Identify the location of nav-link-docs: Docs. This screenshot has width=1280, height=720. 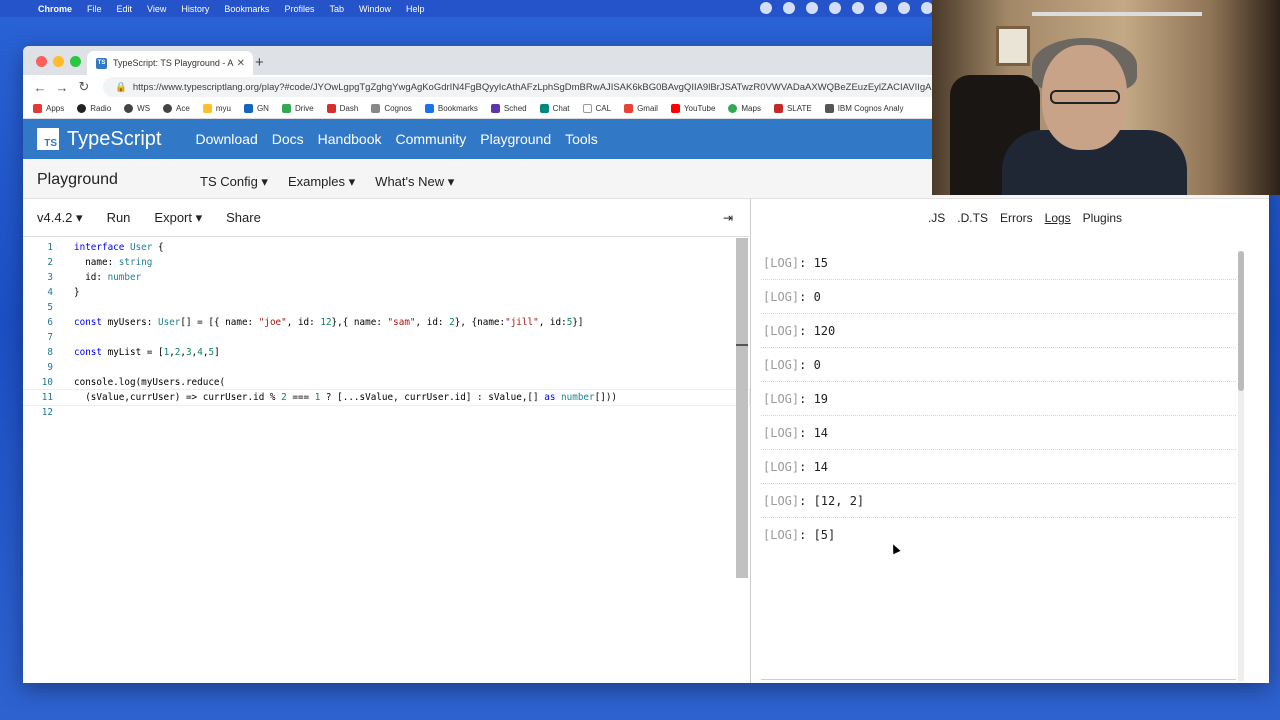
(288, 139).